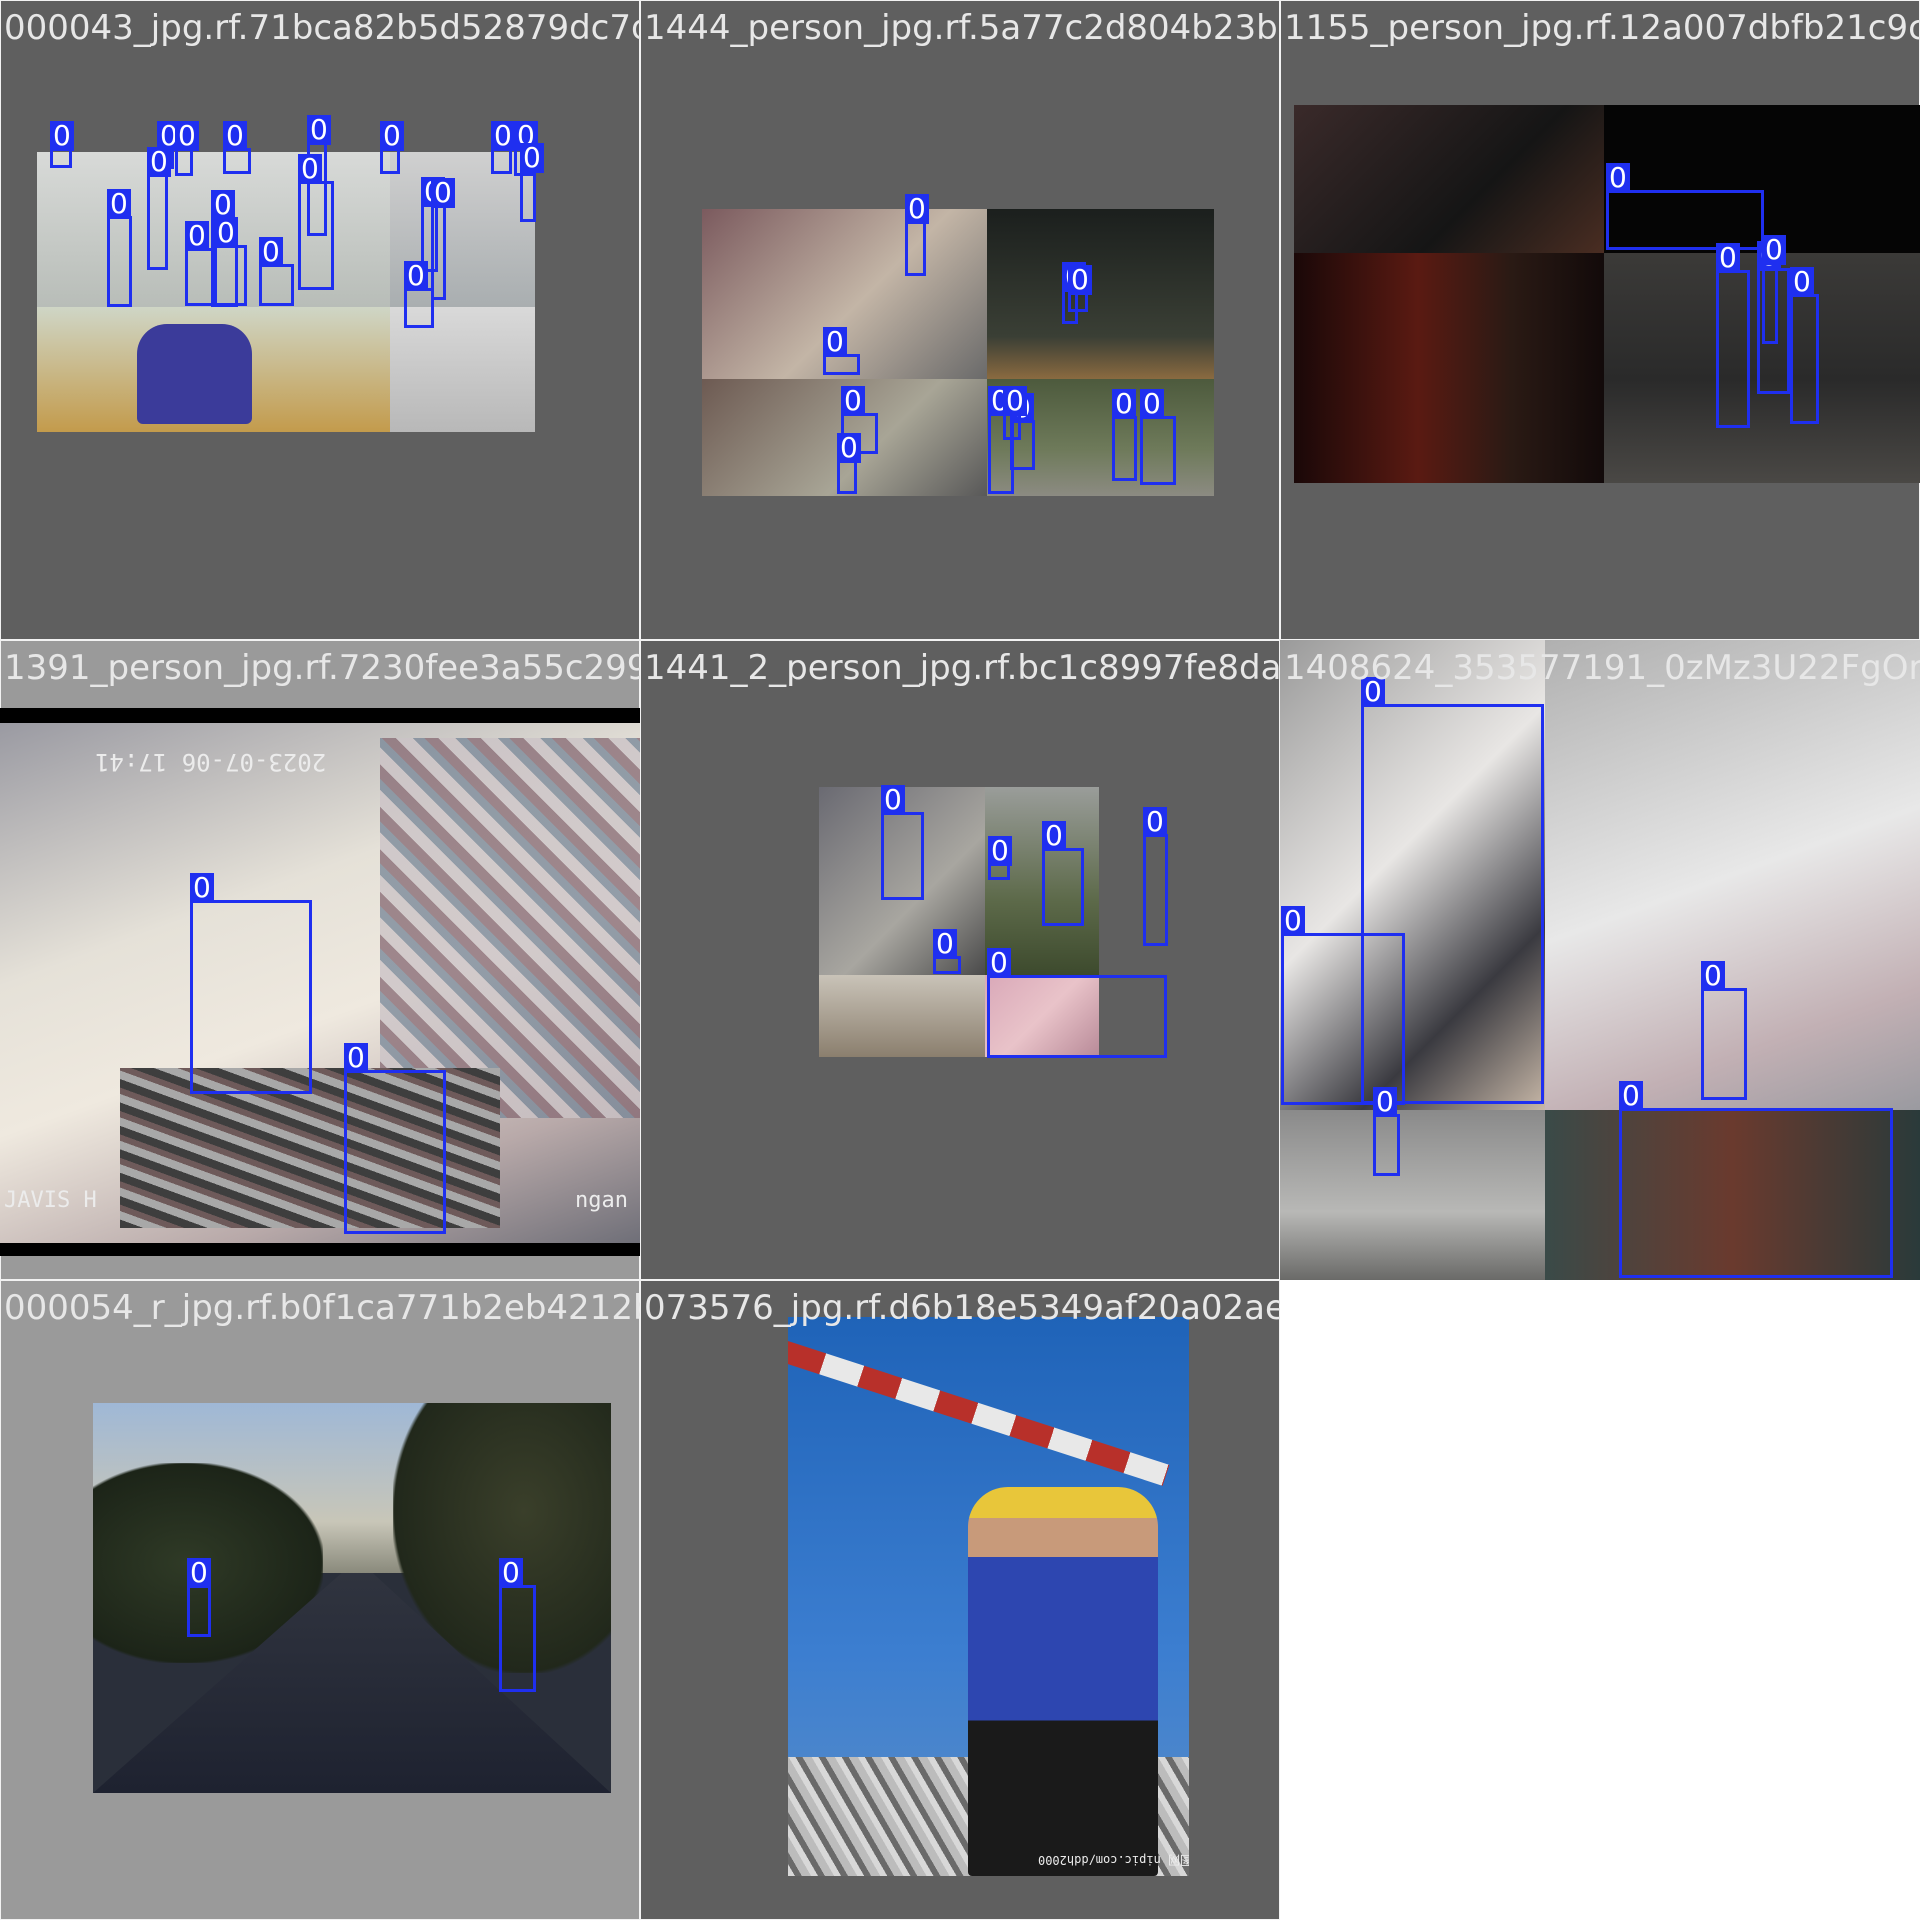 Image resolution: width=1920 pixels, height=1920 pixels. What do you see at coordinates (962, 1308) in the screenshot?
I see `tile-title: 073576_jpg.rf.d6b18e5349af20a02ae8857711` at bounding box center [962, 1308].